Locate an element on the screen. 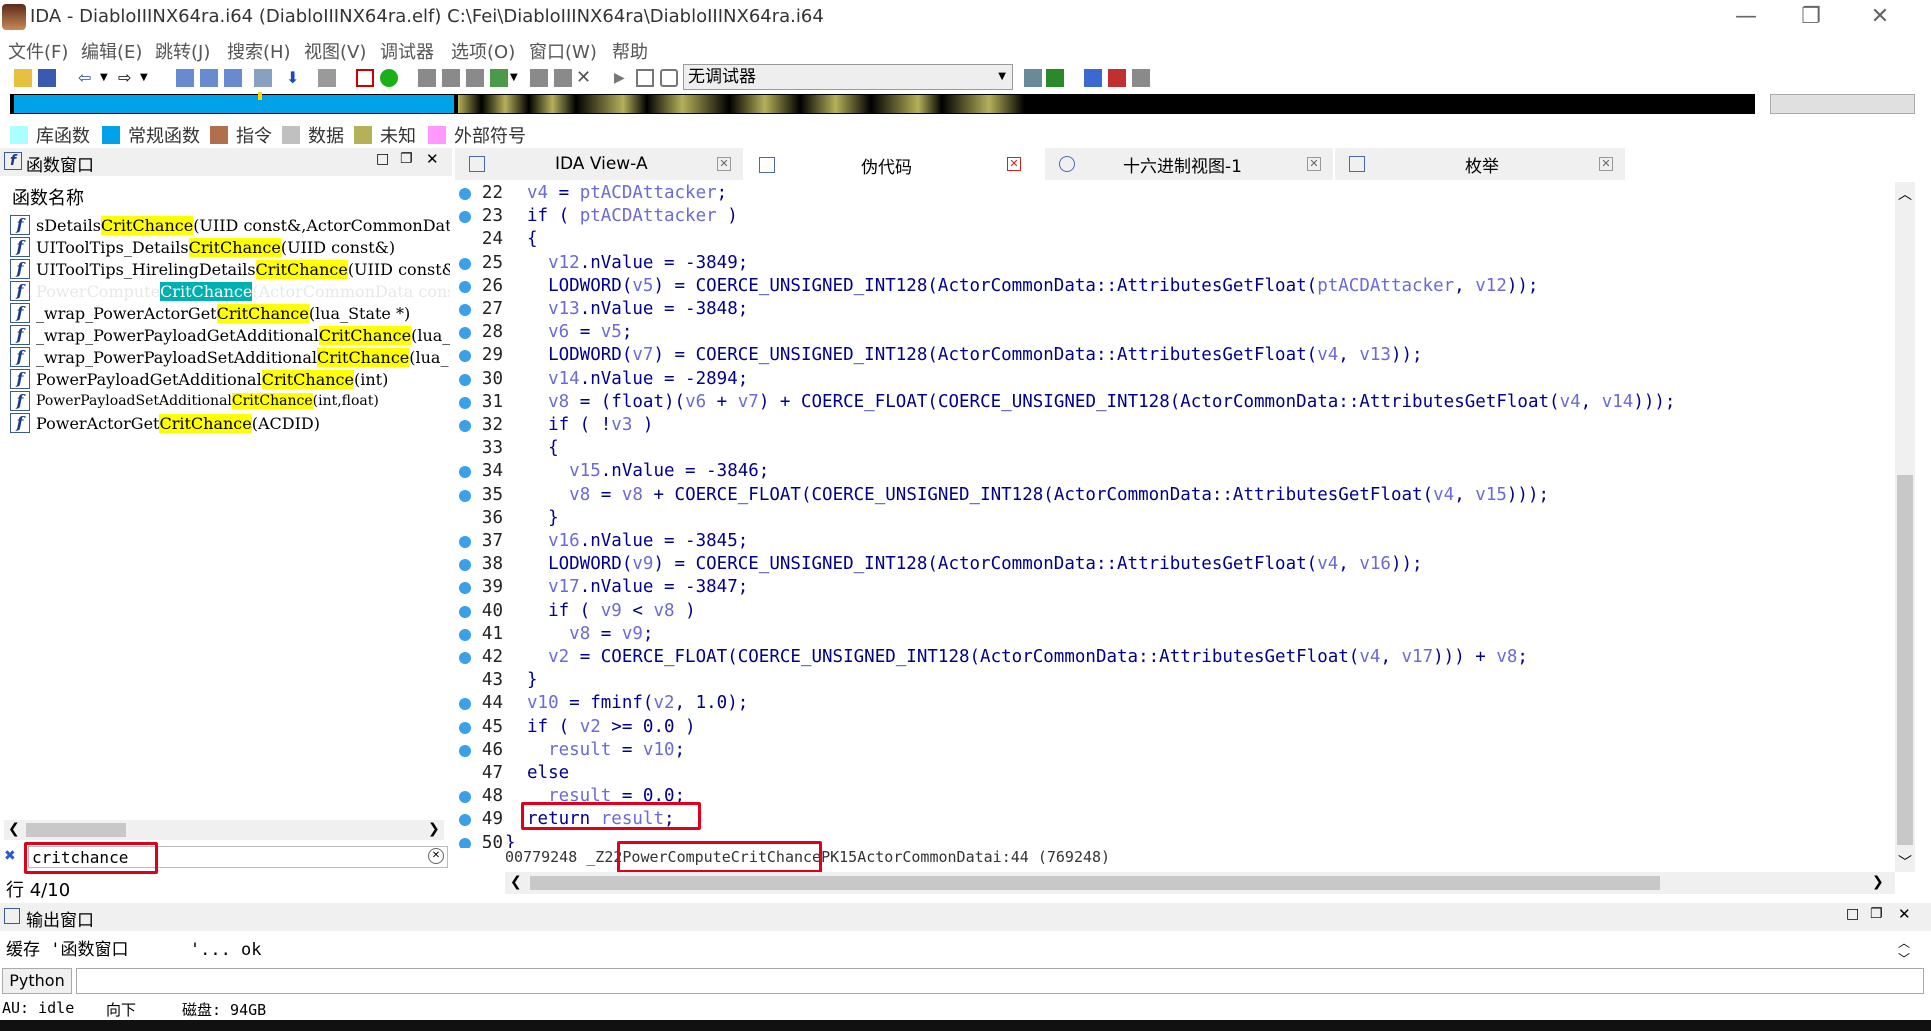  settings-icon is located at coordinates (1141, 78).